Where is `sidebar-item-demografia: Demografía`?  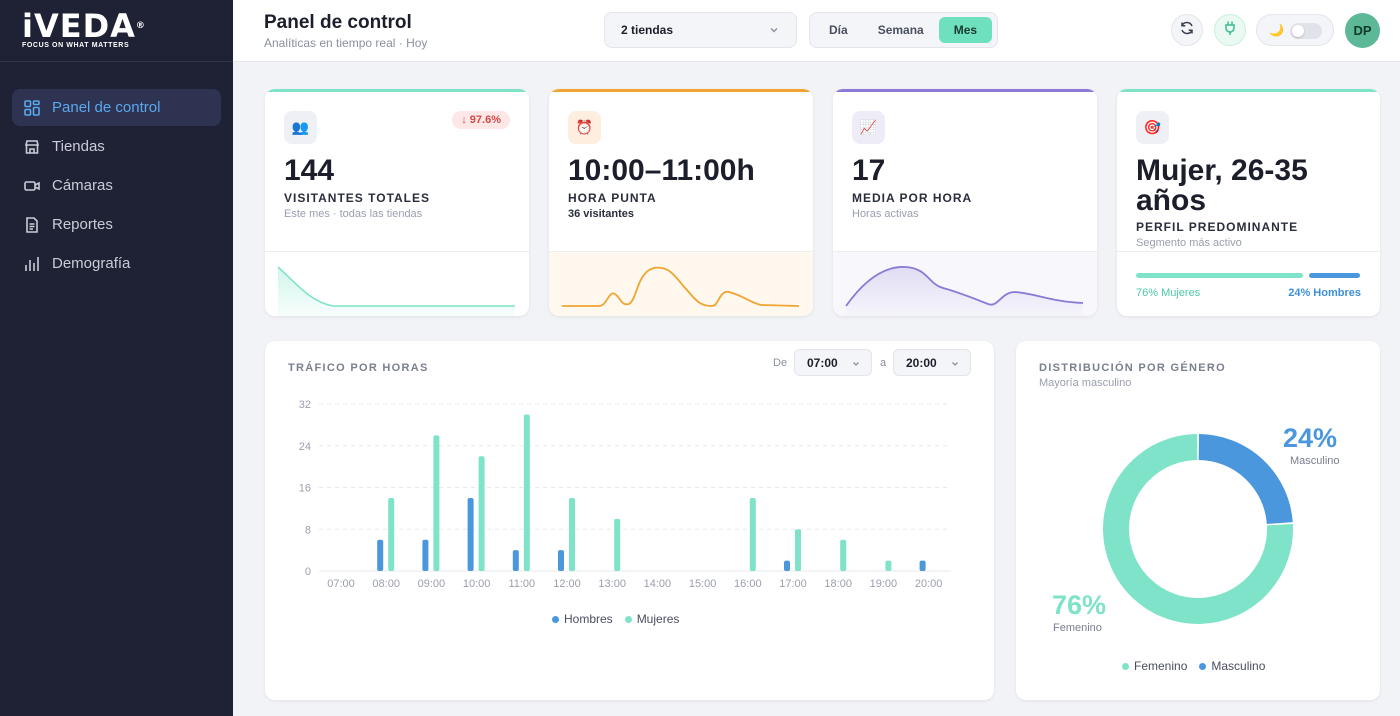
sidebar-item-demografia: Demografía is located at coordinates (116, 263).